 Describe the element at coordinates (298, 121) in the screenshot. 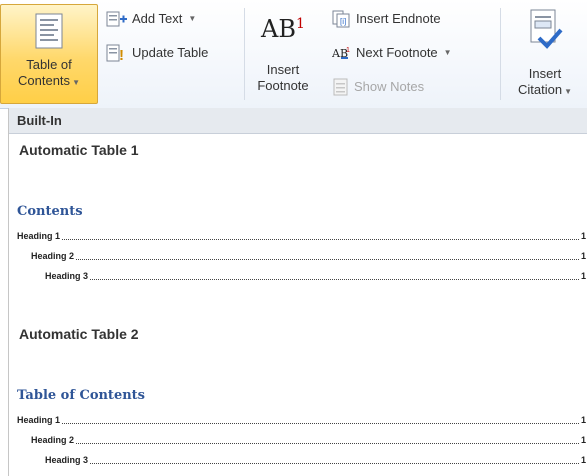

I see `gallery-section-header: Built-In` at that location.